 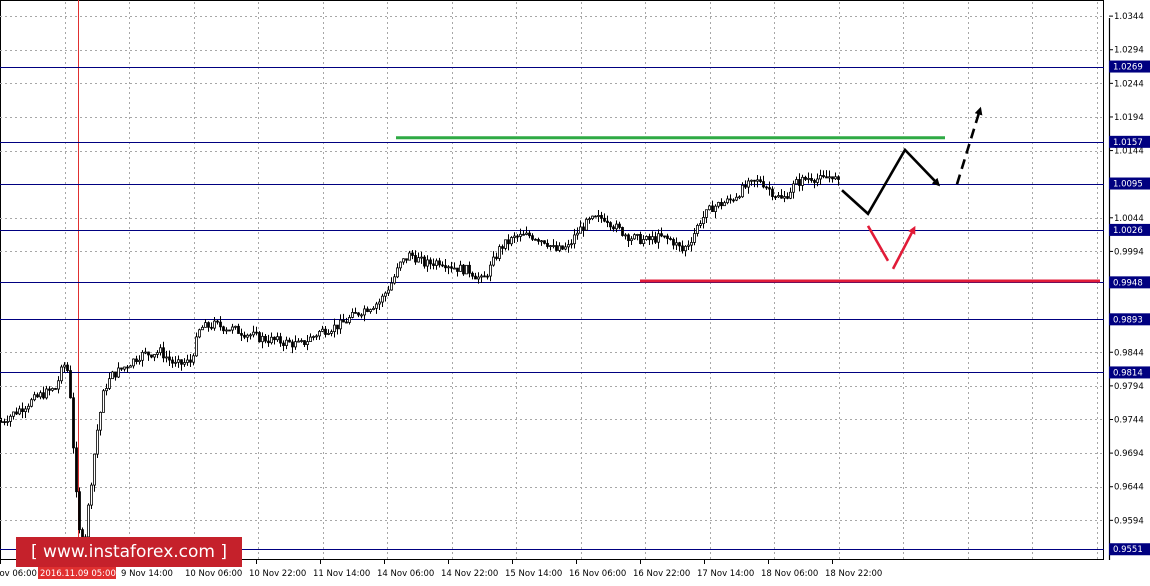 I want to click on time-tick-label: 16 Nov 22:00, so click(x=661, y=574).